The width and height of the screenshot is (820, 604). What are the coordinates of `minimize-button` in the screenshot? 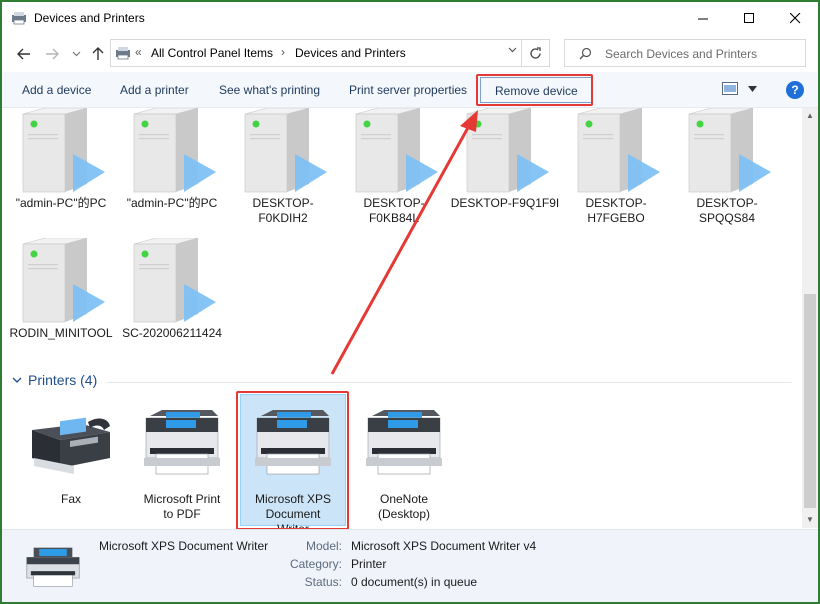 It's located at (703, 18).